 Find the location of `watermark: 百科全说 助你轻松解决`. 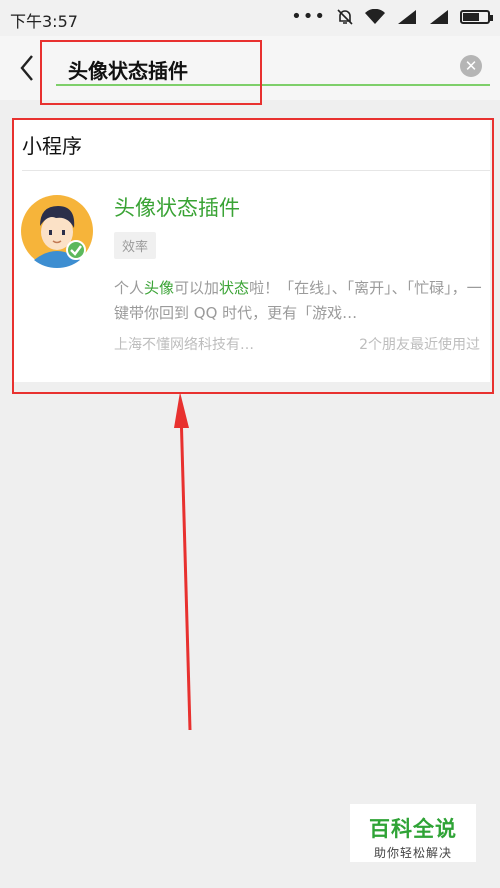

watermark: 百科全说 助你轻松解决 is located at coordinates (413, 833).